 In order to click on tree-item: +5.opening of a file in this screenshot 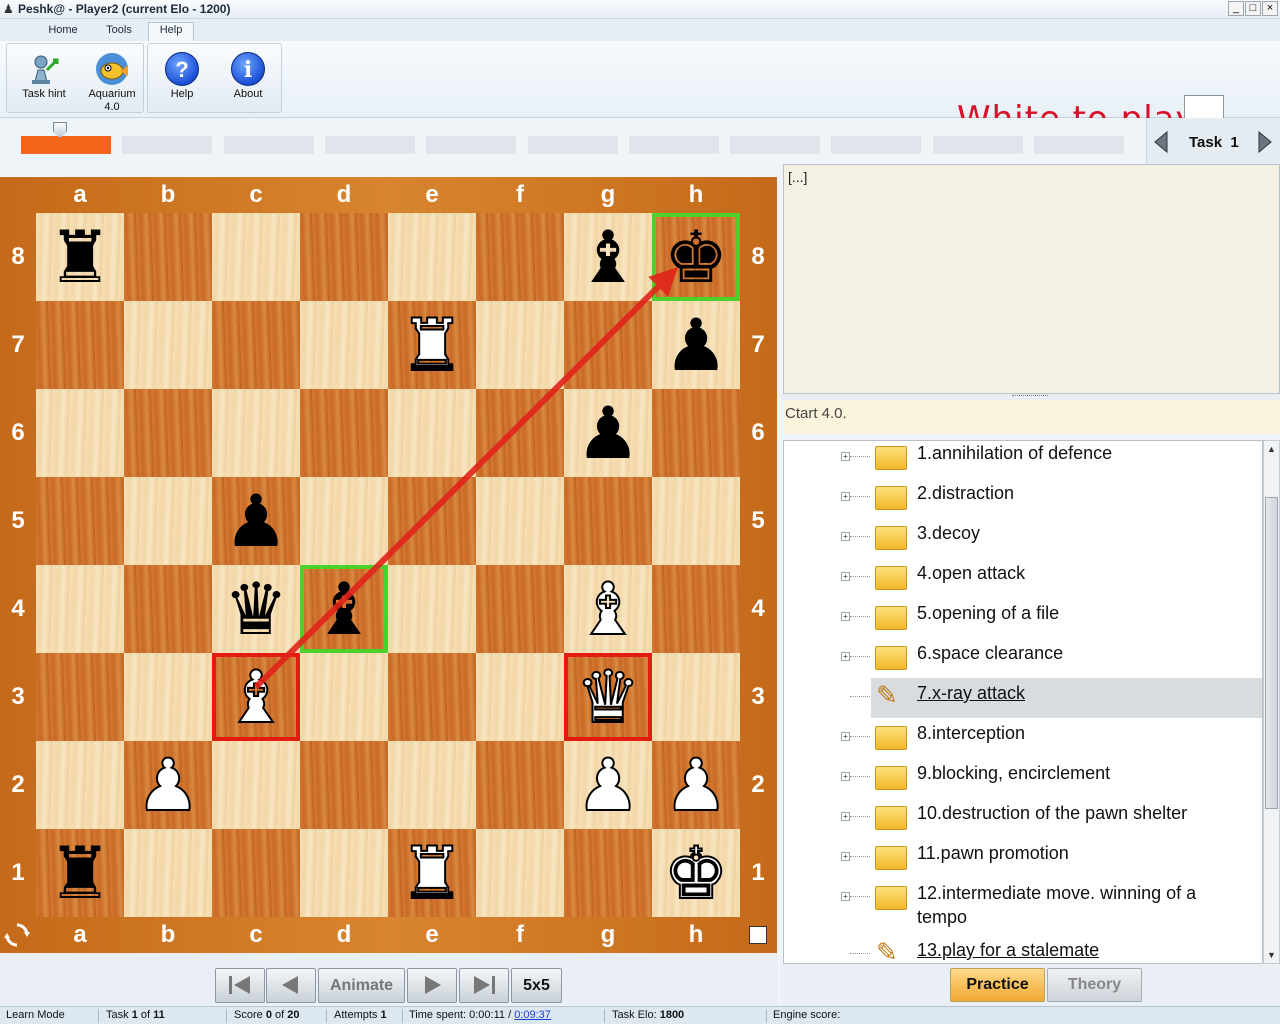, I will do `click(1023, 618)`.